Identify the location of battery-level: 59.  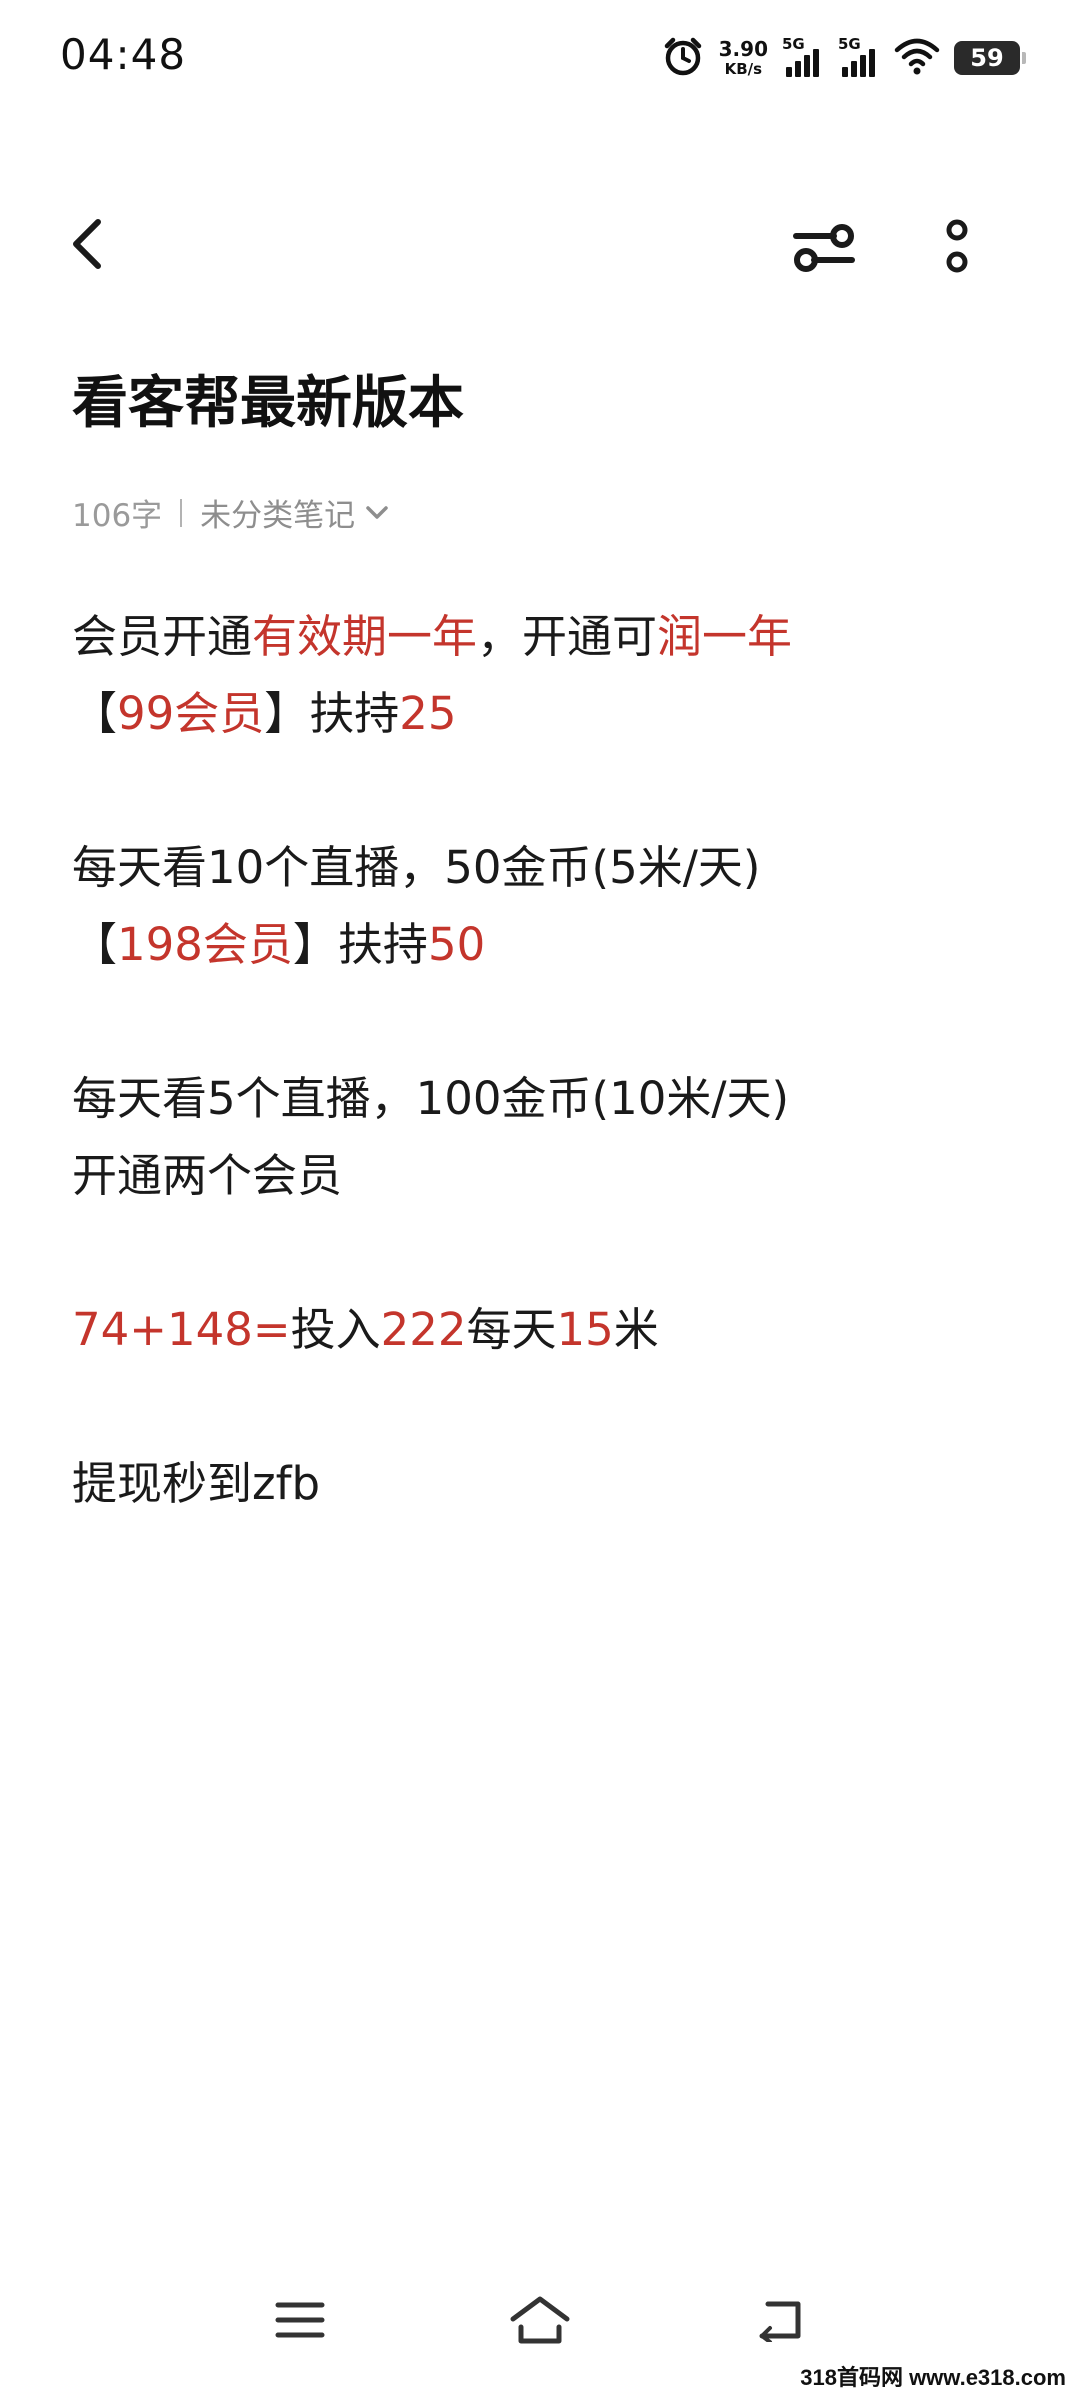
(987, 58).